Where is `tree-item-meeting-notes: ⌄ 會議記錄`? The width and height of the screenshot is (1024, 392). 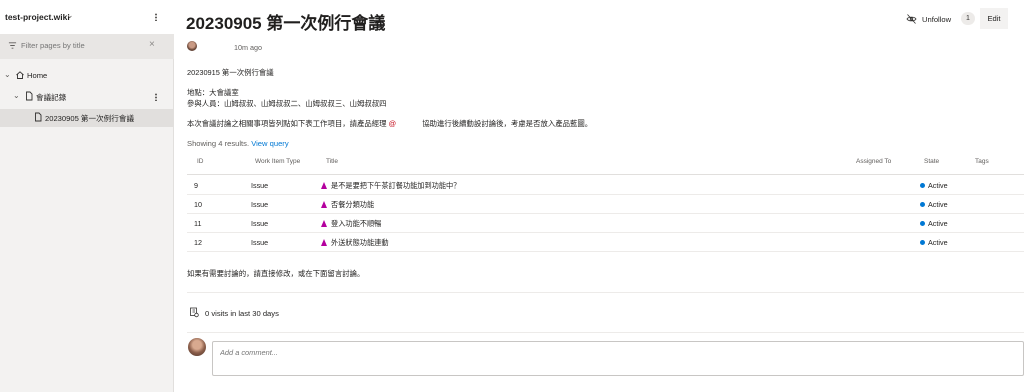 tree-item-meeting-notes: ⌄ 會議記錄 is located at coordinates (87, 97).